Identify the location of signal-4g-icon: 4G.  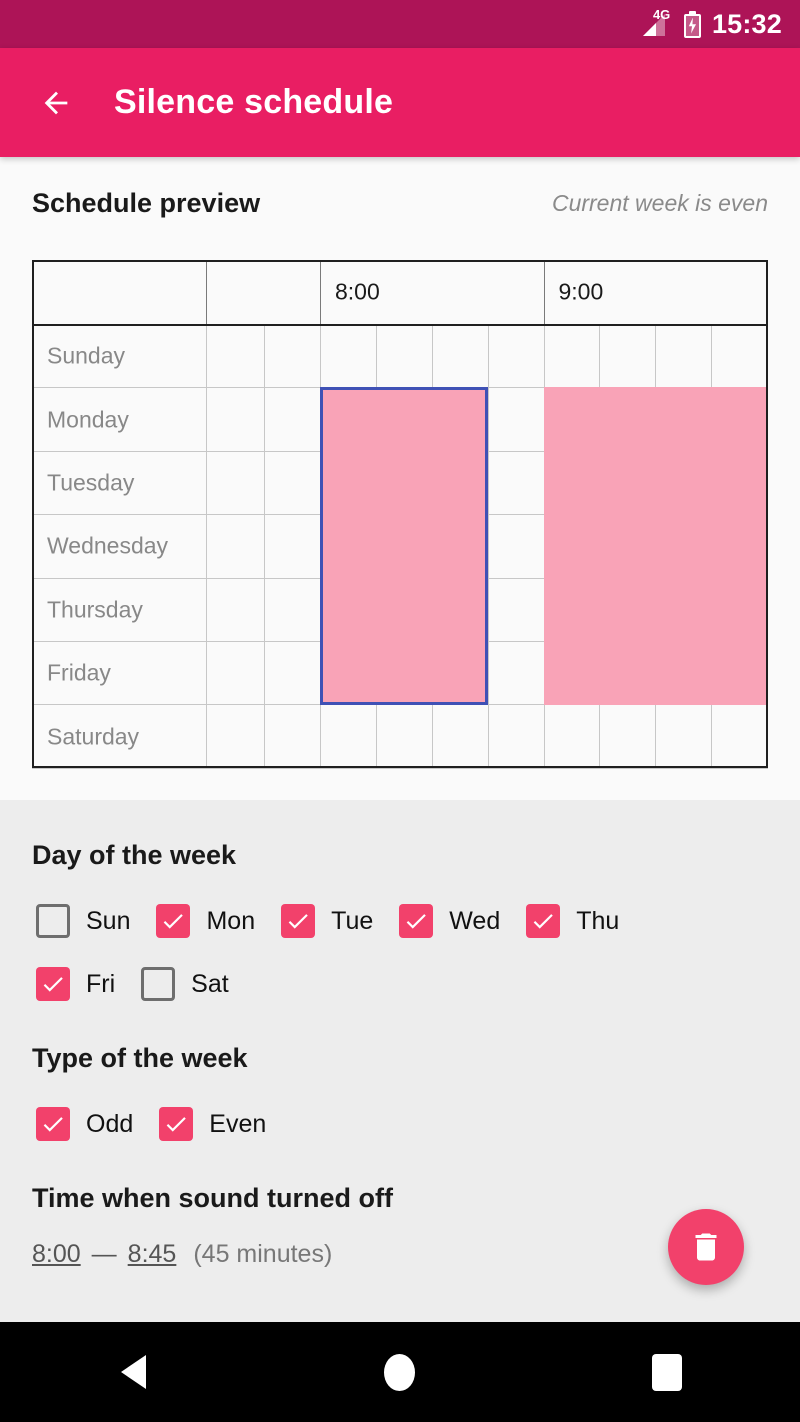
(656, 23).